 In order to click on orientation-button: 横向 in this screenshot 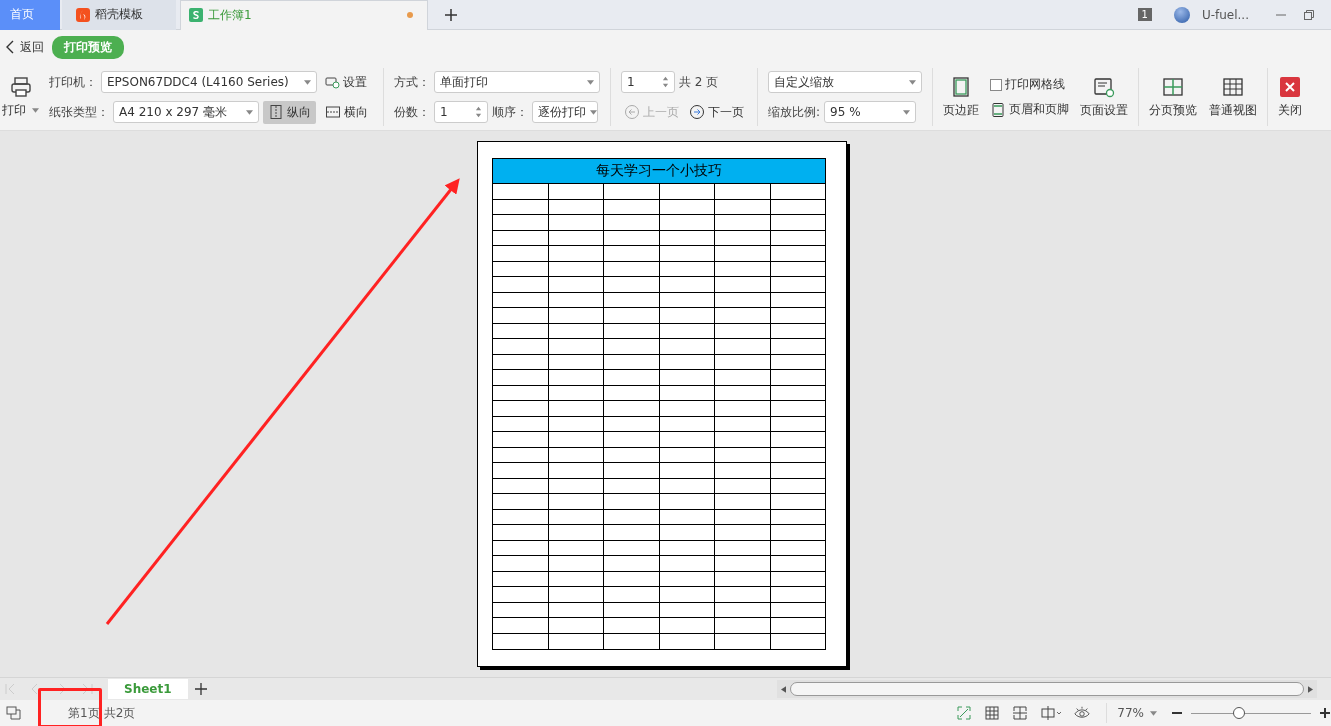, I will do `click(346, 112)`.